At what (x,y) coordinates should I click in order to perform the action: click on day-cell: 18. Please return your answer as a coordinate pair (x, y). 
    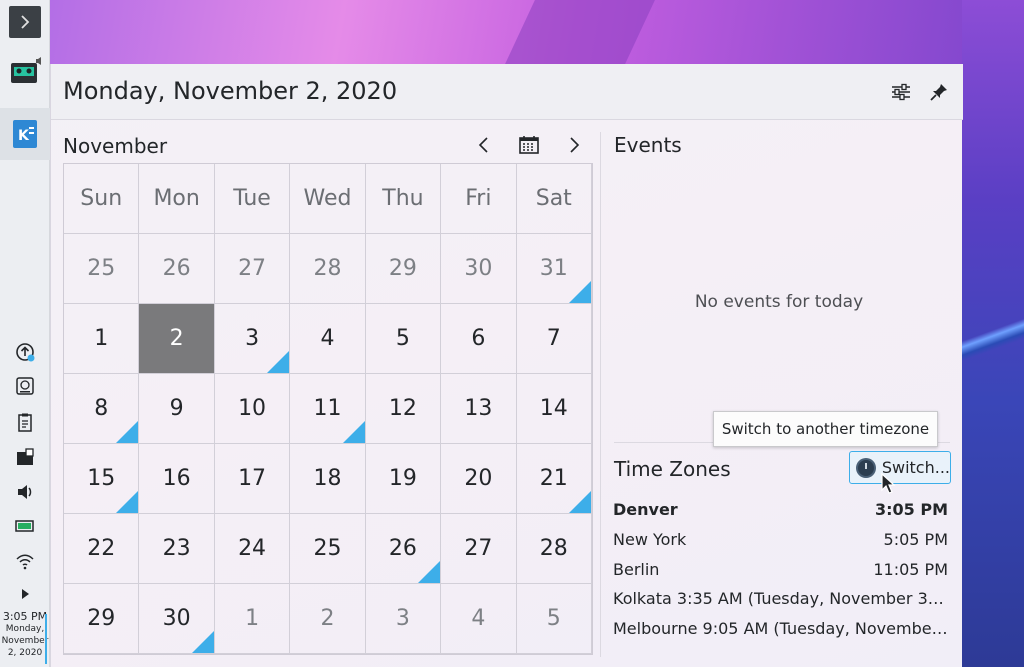
    Looking at the image, I should click on (328, 479).